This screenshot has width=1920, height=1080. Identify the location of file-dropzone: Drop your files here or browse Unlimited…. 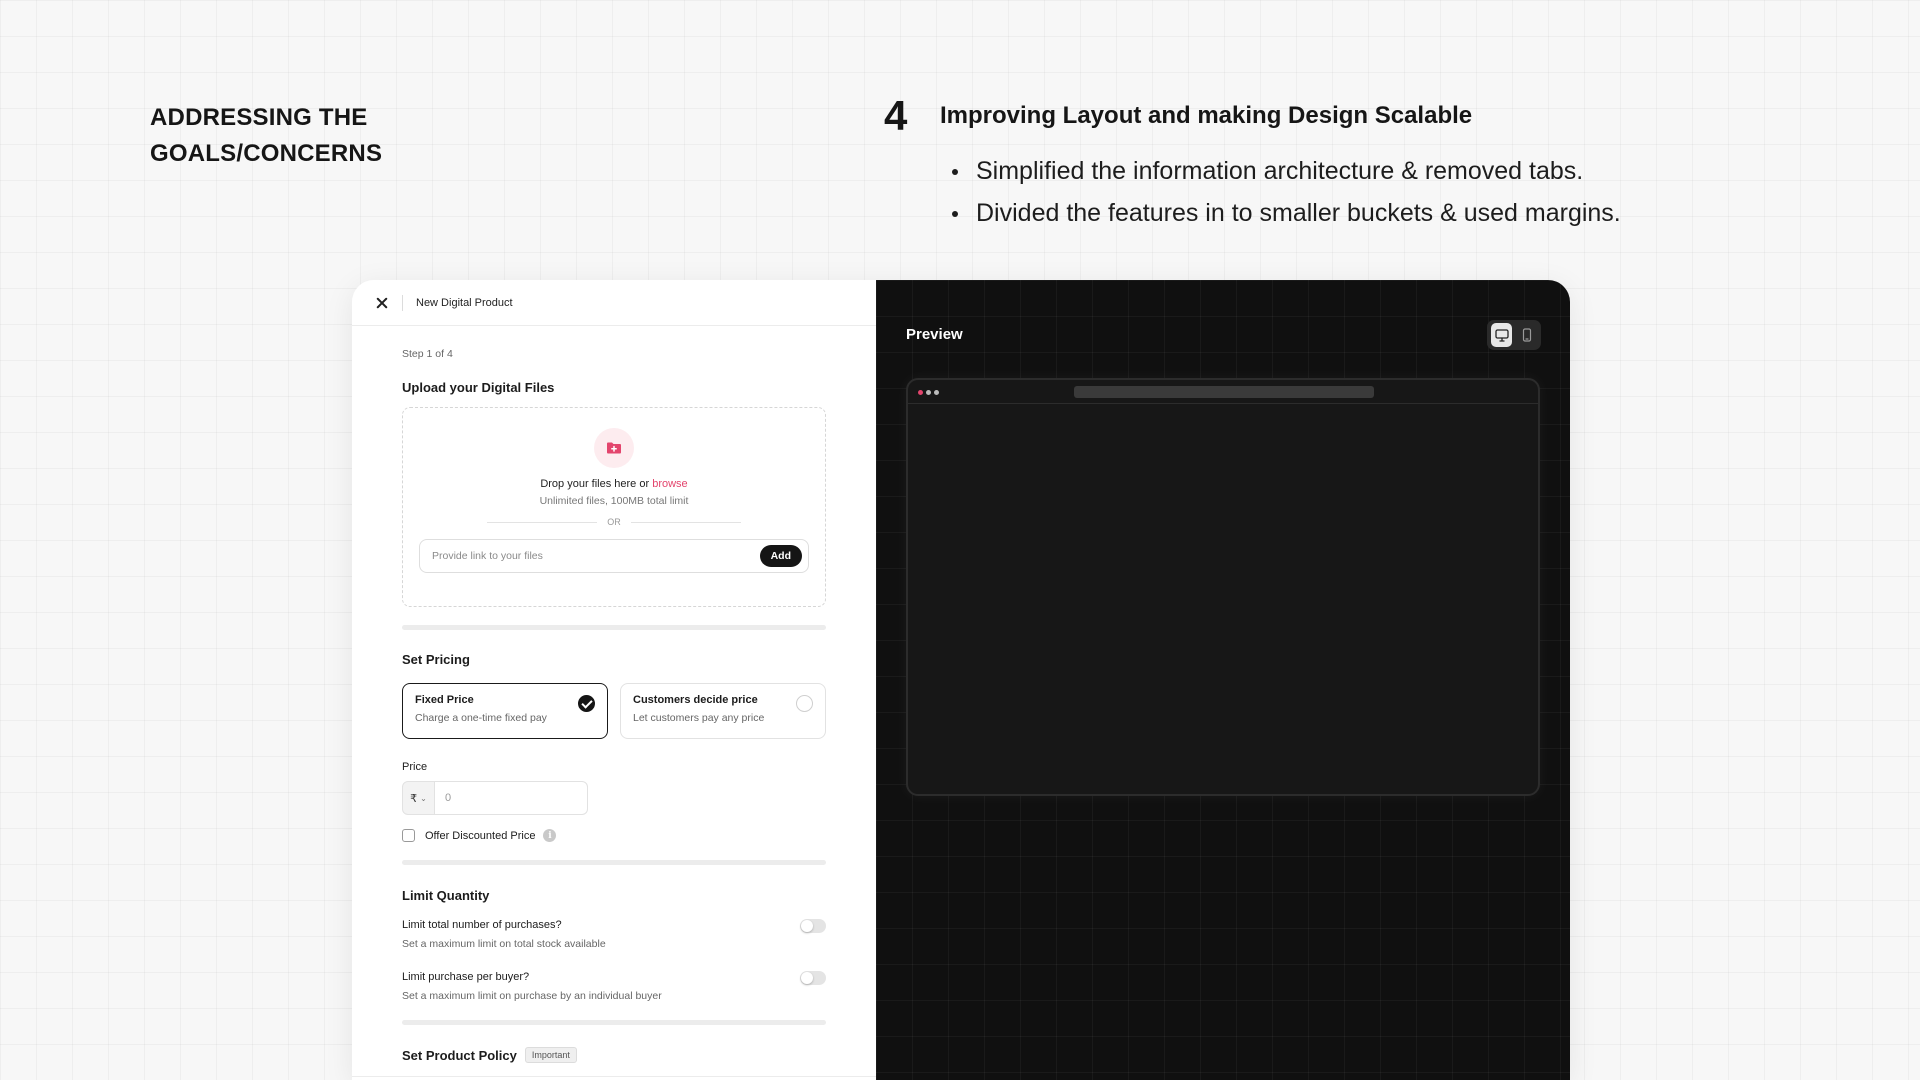
(614, 507).